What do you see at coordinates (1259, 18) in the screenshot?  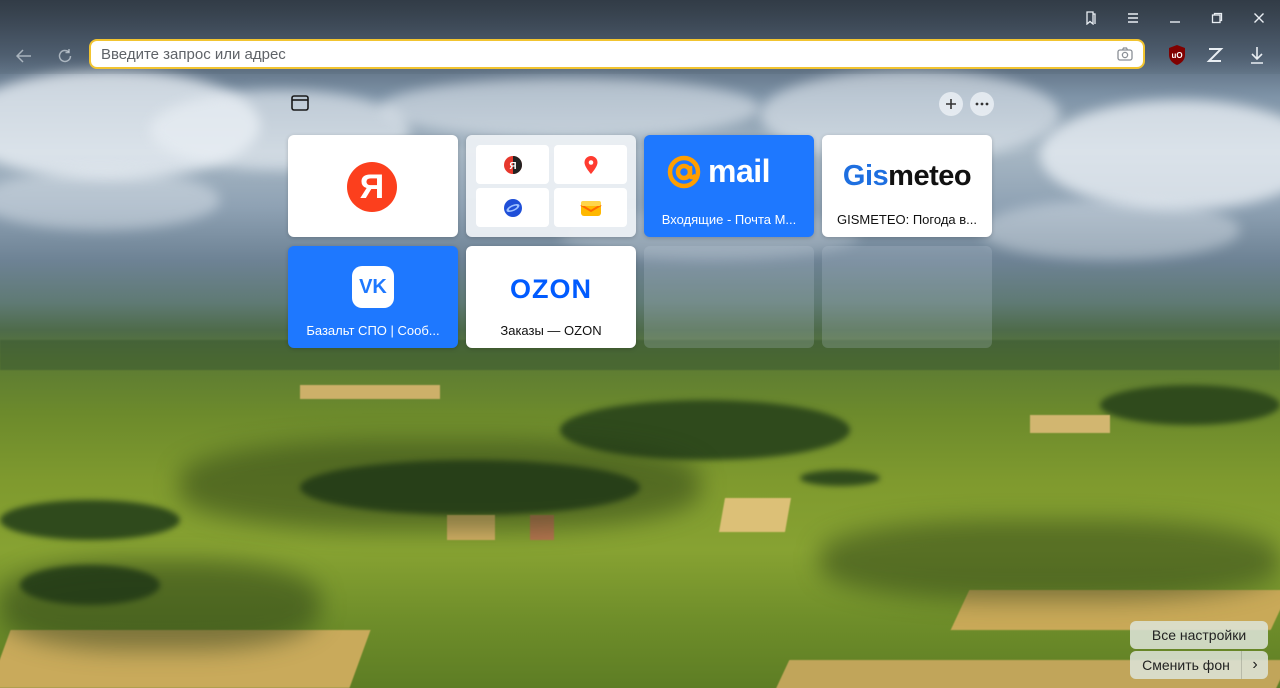 I see `close-icon` at bounding box center [1259, 18].